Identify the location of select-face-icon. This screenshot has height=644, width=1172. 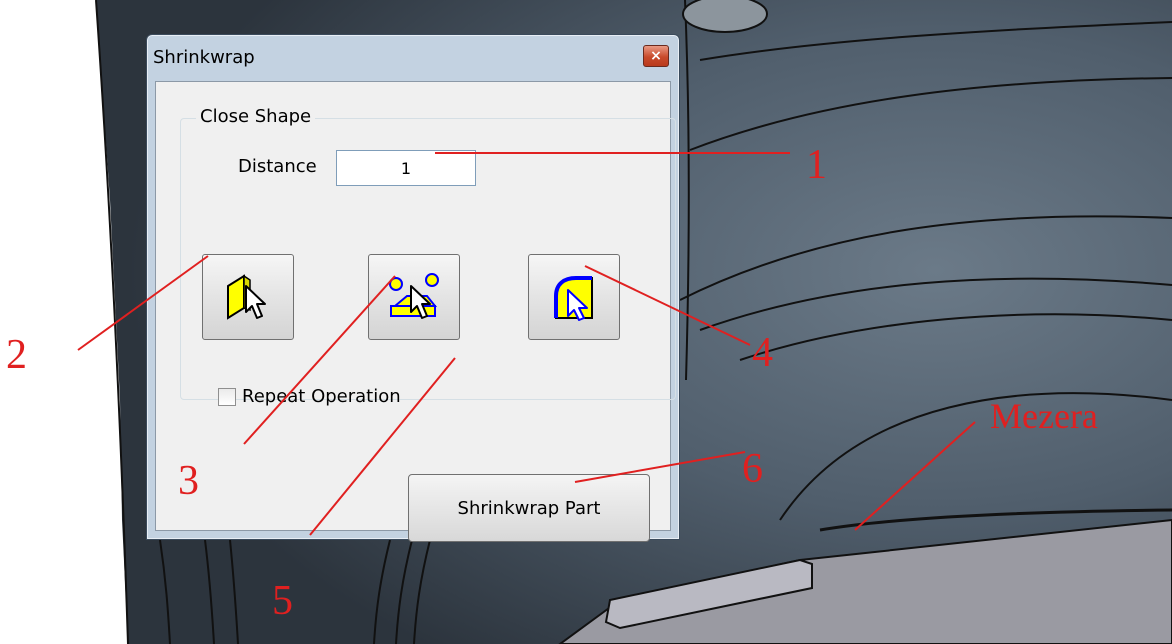
(246, 297).